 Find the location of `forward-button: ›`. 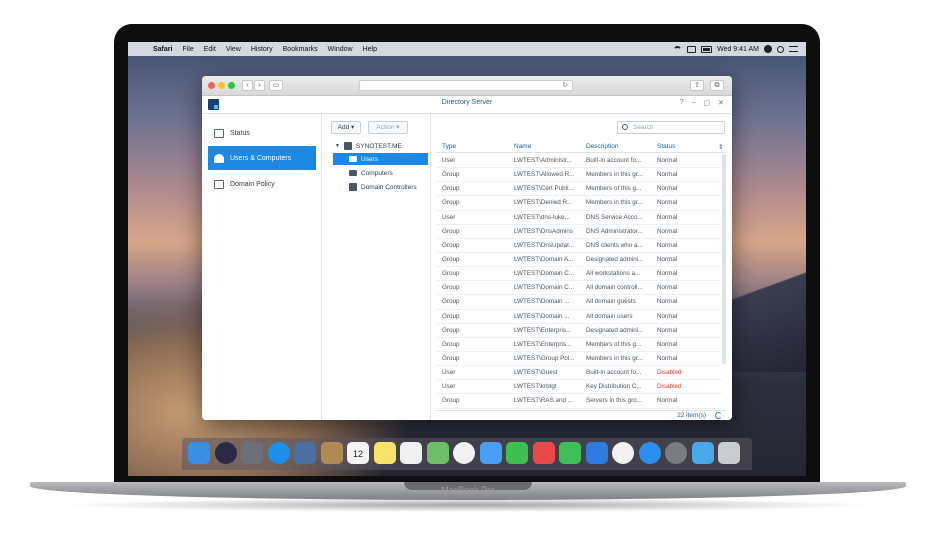

forward-button: › is located at coordinates (259, 85).